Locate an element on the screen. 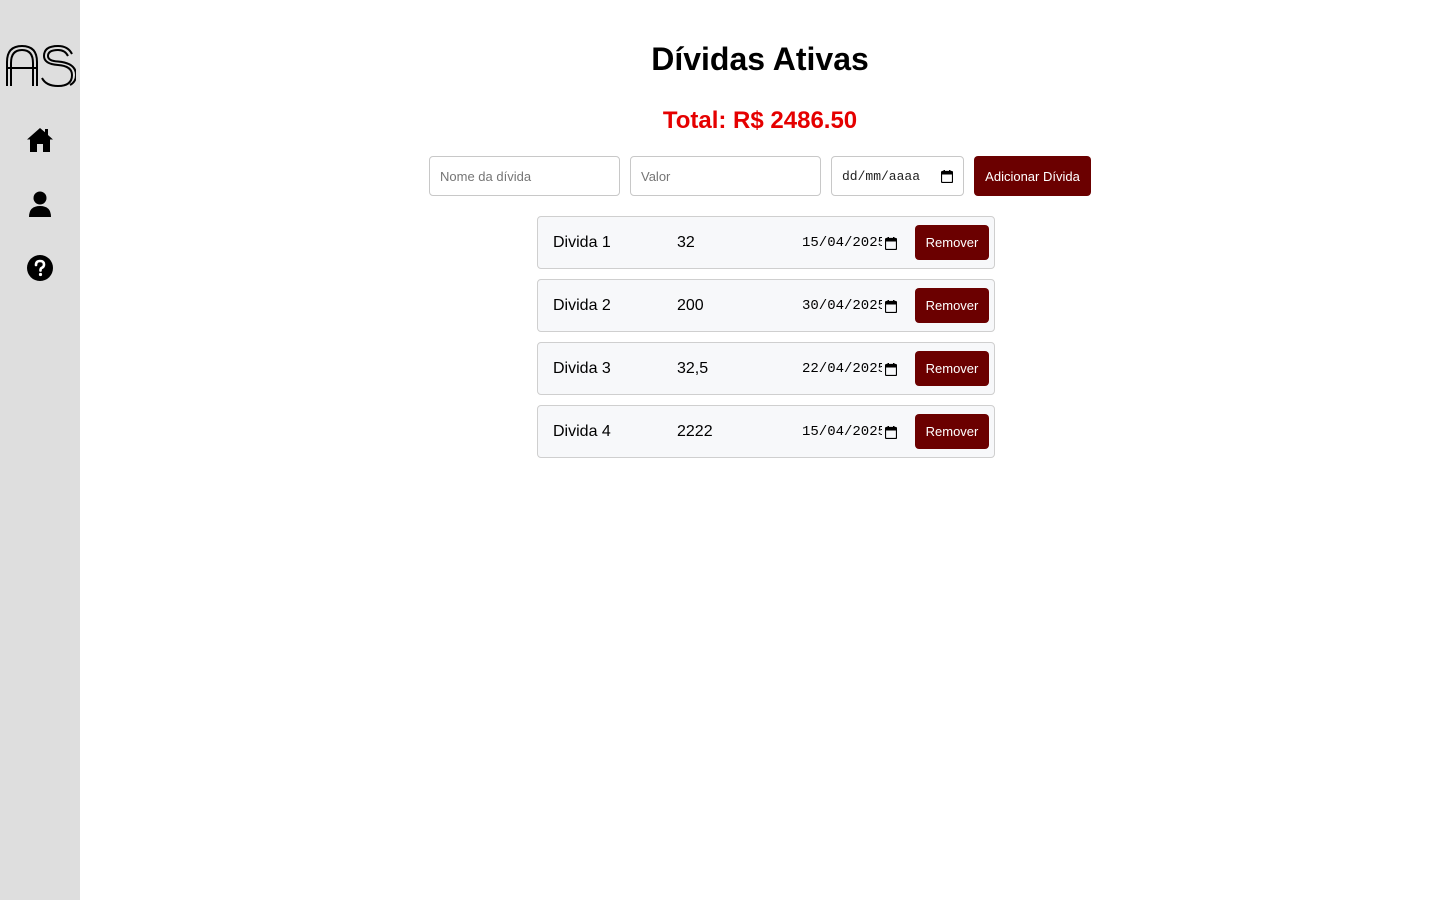  add-debt-form: dd/mm/aaaa Adicionar Dívida is located at coordinates (760, 176).